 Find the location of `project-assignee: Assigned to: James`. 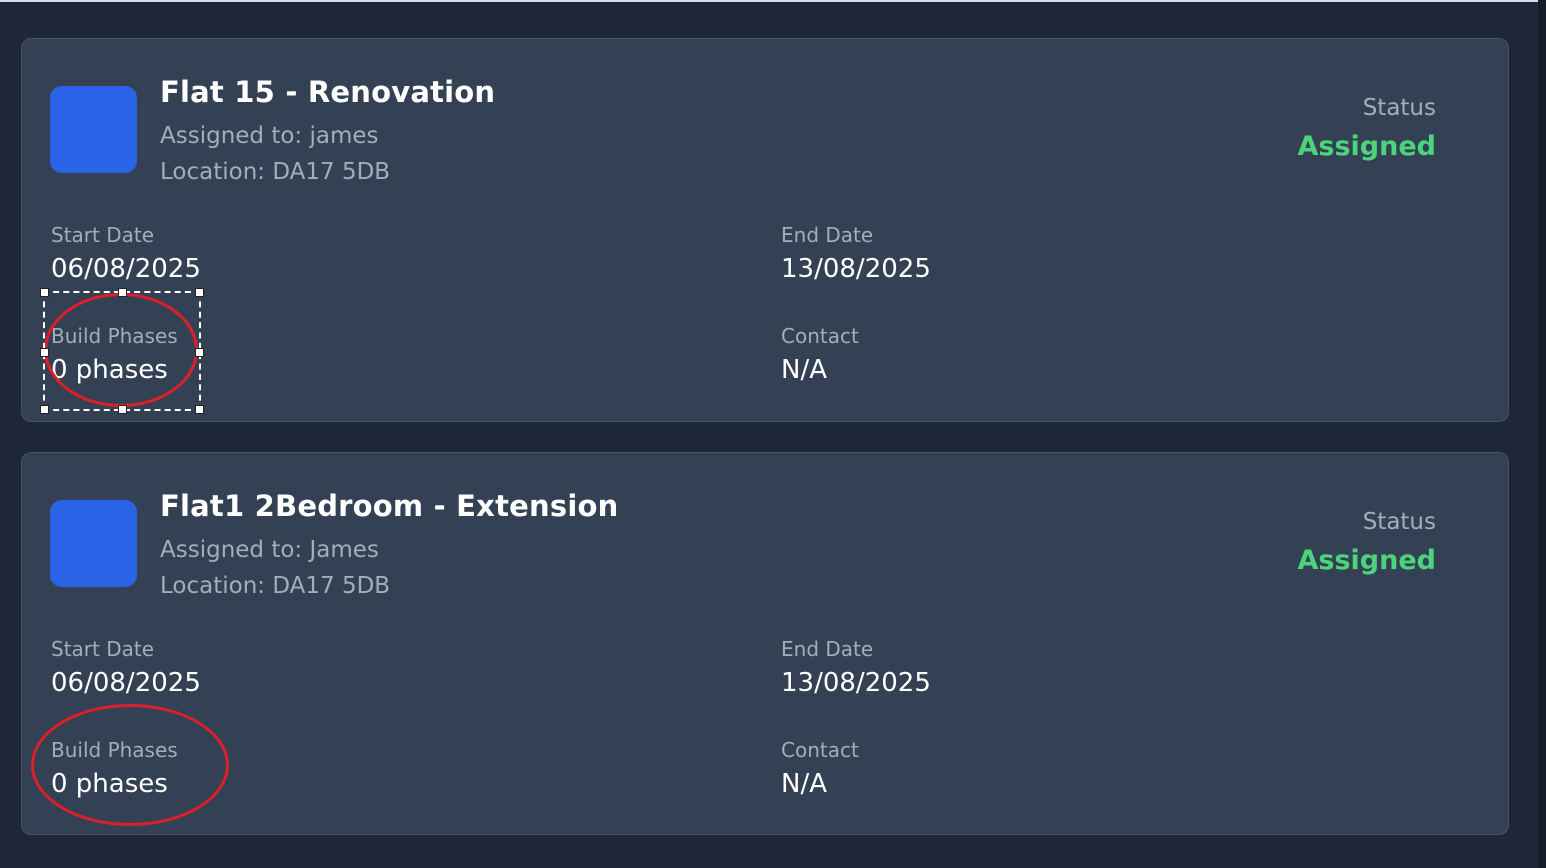

project-assignee: Assigned to: James is located at coordinates (269, 550).